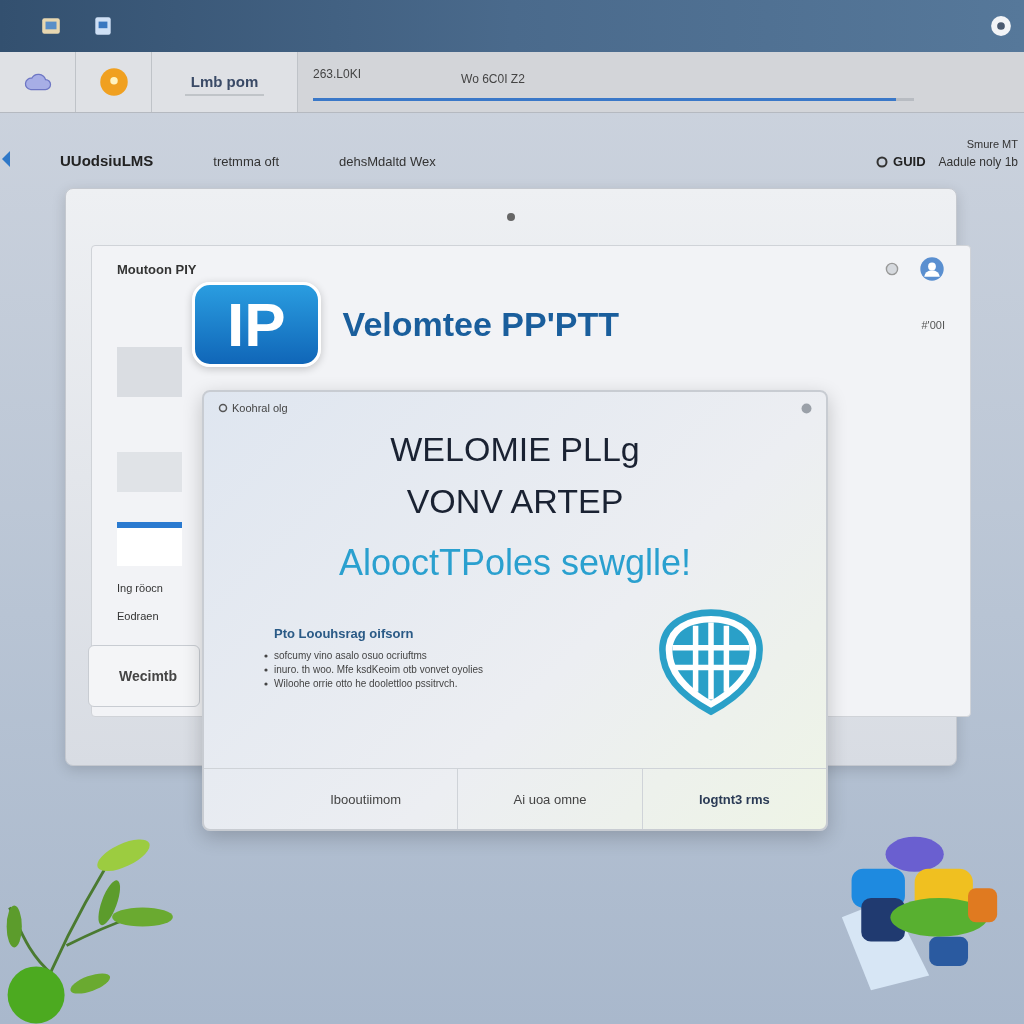 This screenshot has height=1024, width=1024. I want to click on close-icon, so click(806, 408).